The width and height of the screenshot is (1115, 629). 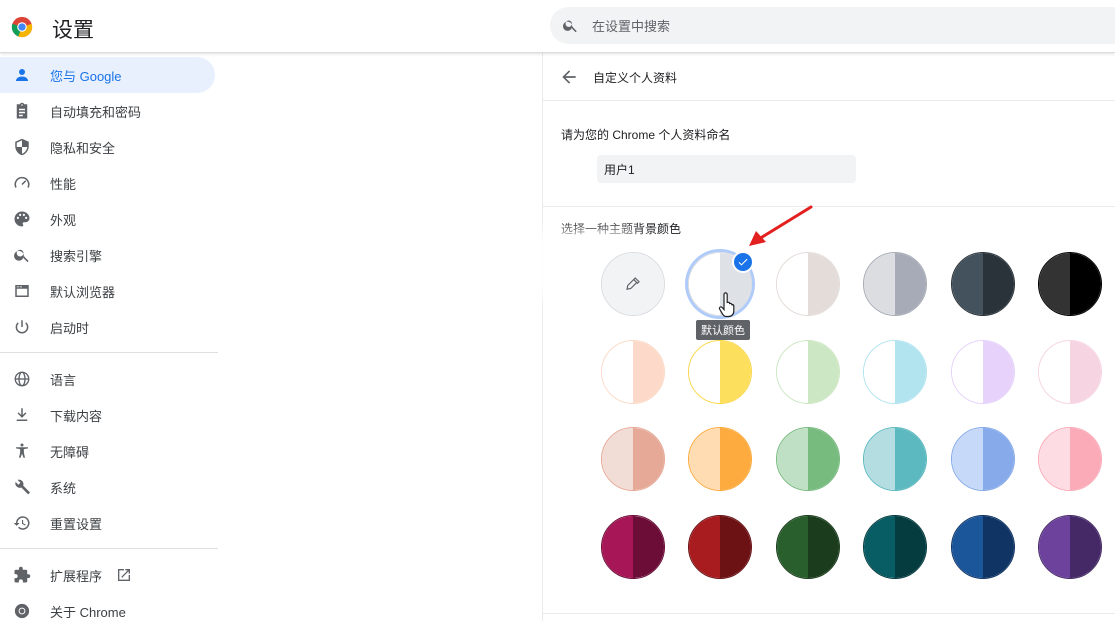 What do you see at coordinates (107, 379) in the screenshot?
I see `sidebar-item-languages: 语言` at bounding box center [107, 379].